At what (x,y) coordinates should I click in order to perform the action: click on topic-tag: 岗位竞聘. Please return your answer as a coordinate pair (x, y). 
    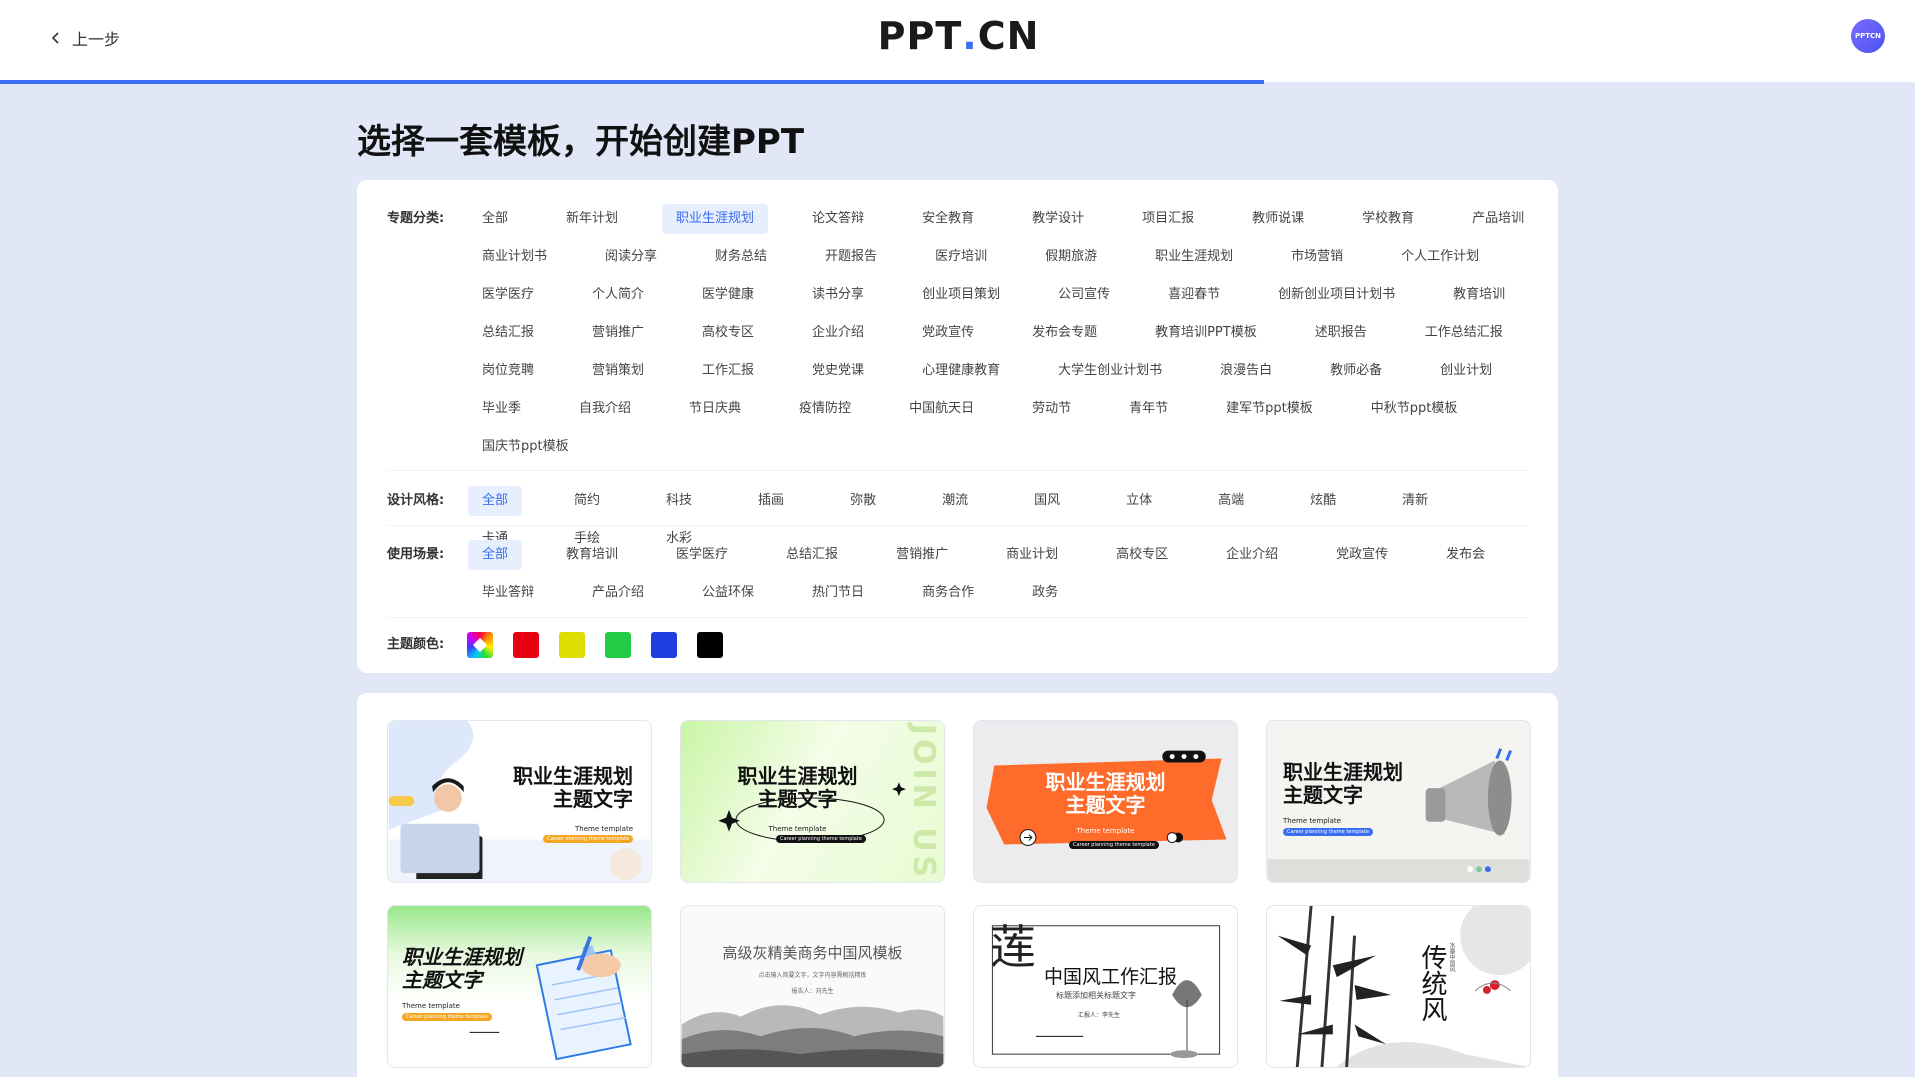
    Looking at the image, I should click on (508, 371).